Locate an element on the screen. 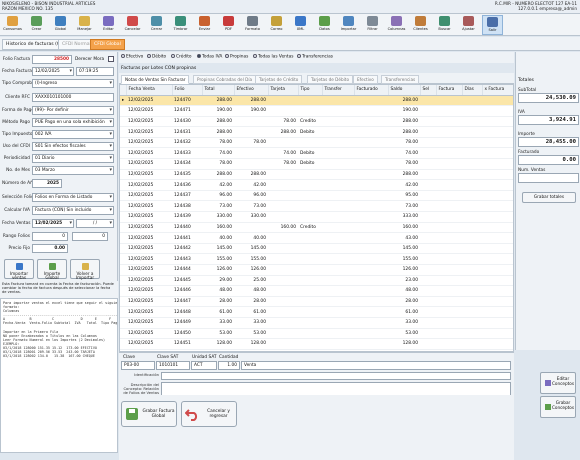 This screenshot has height=460, width=580. toolbar-button-formato: Formato is located at coordinates (252, 25).